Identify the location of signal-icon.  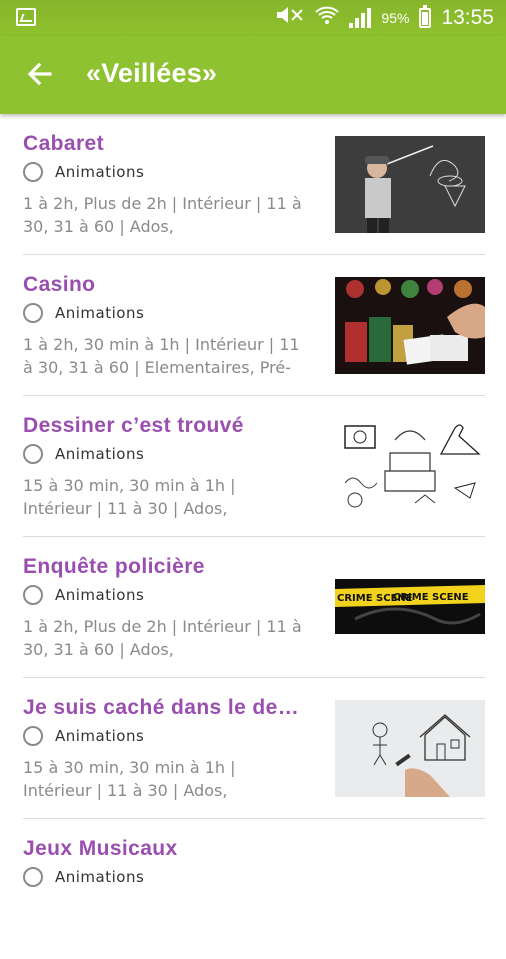
(360, 18).